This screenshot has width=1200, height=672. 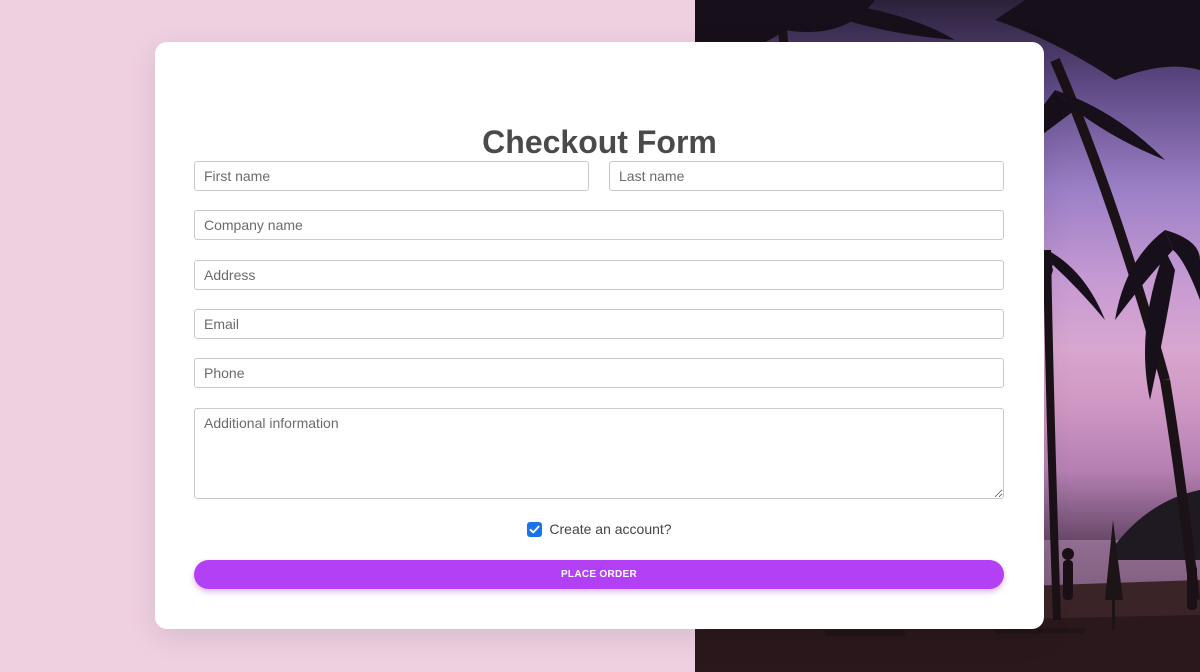 I want to click on phone-input, so click(x=599, y=373).